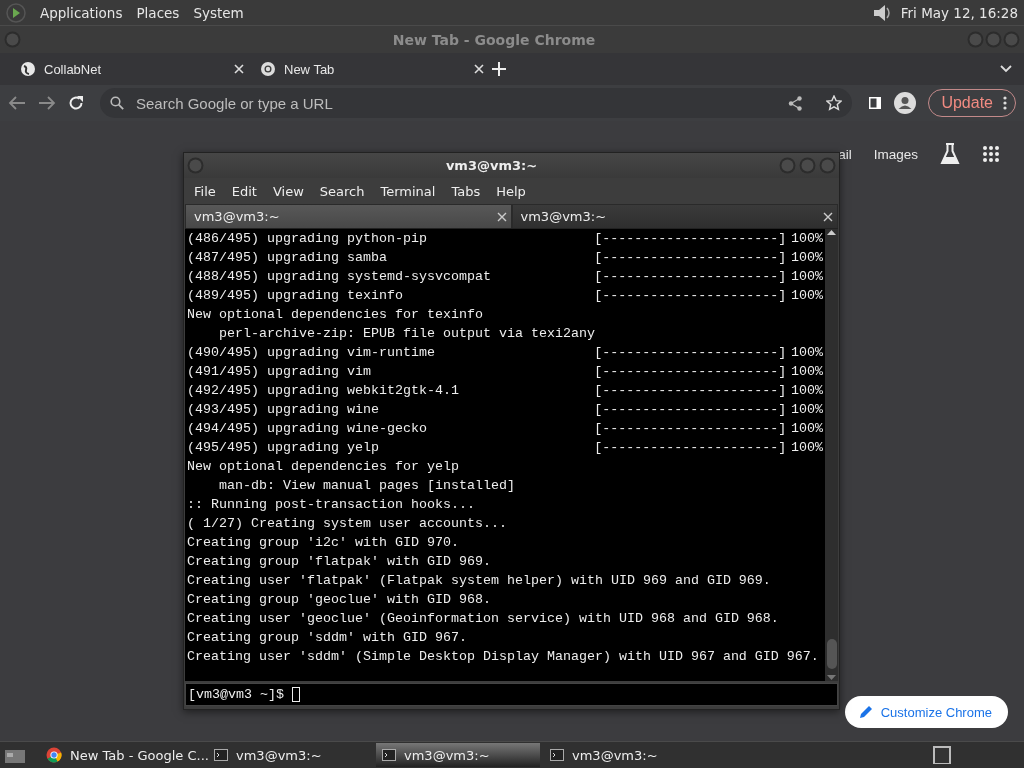  I want to click on output-line: (494/495) upgrading wine-gecko, so click(307, 429).